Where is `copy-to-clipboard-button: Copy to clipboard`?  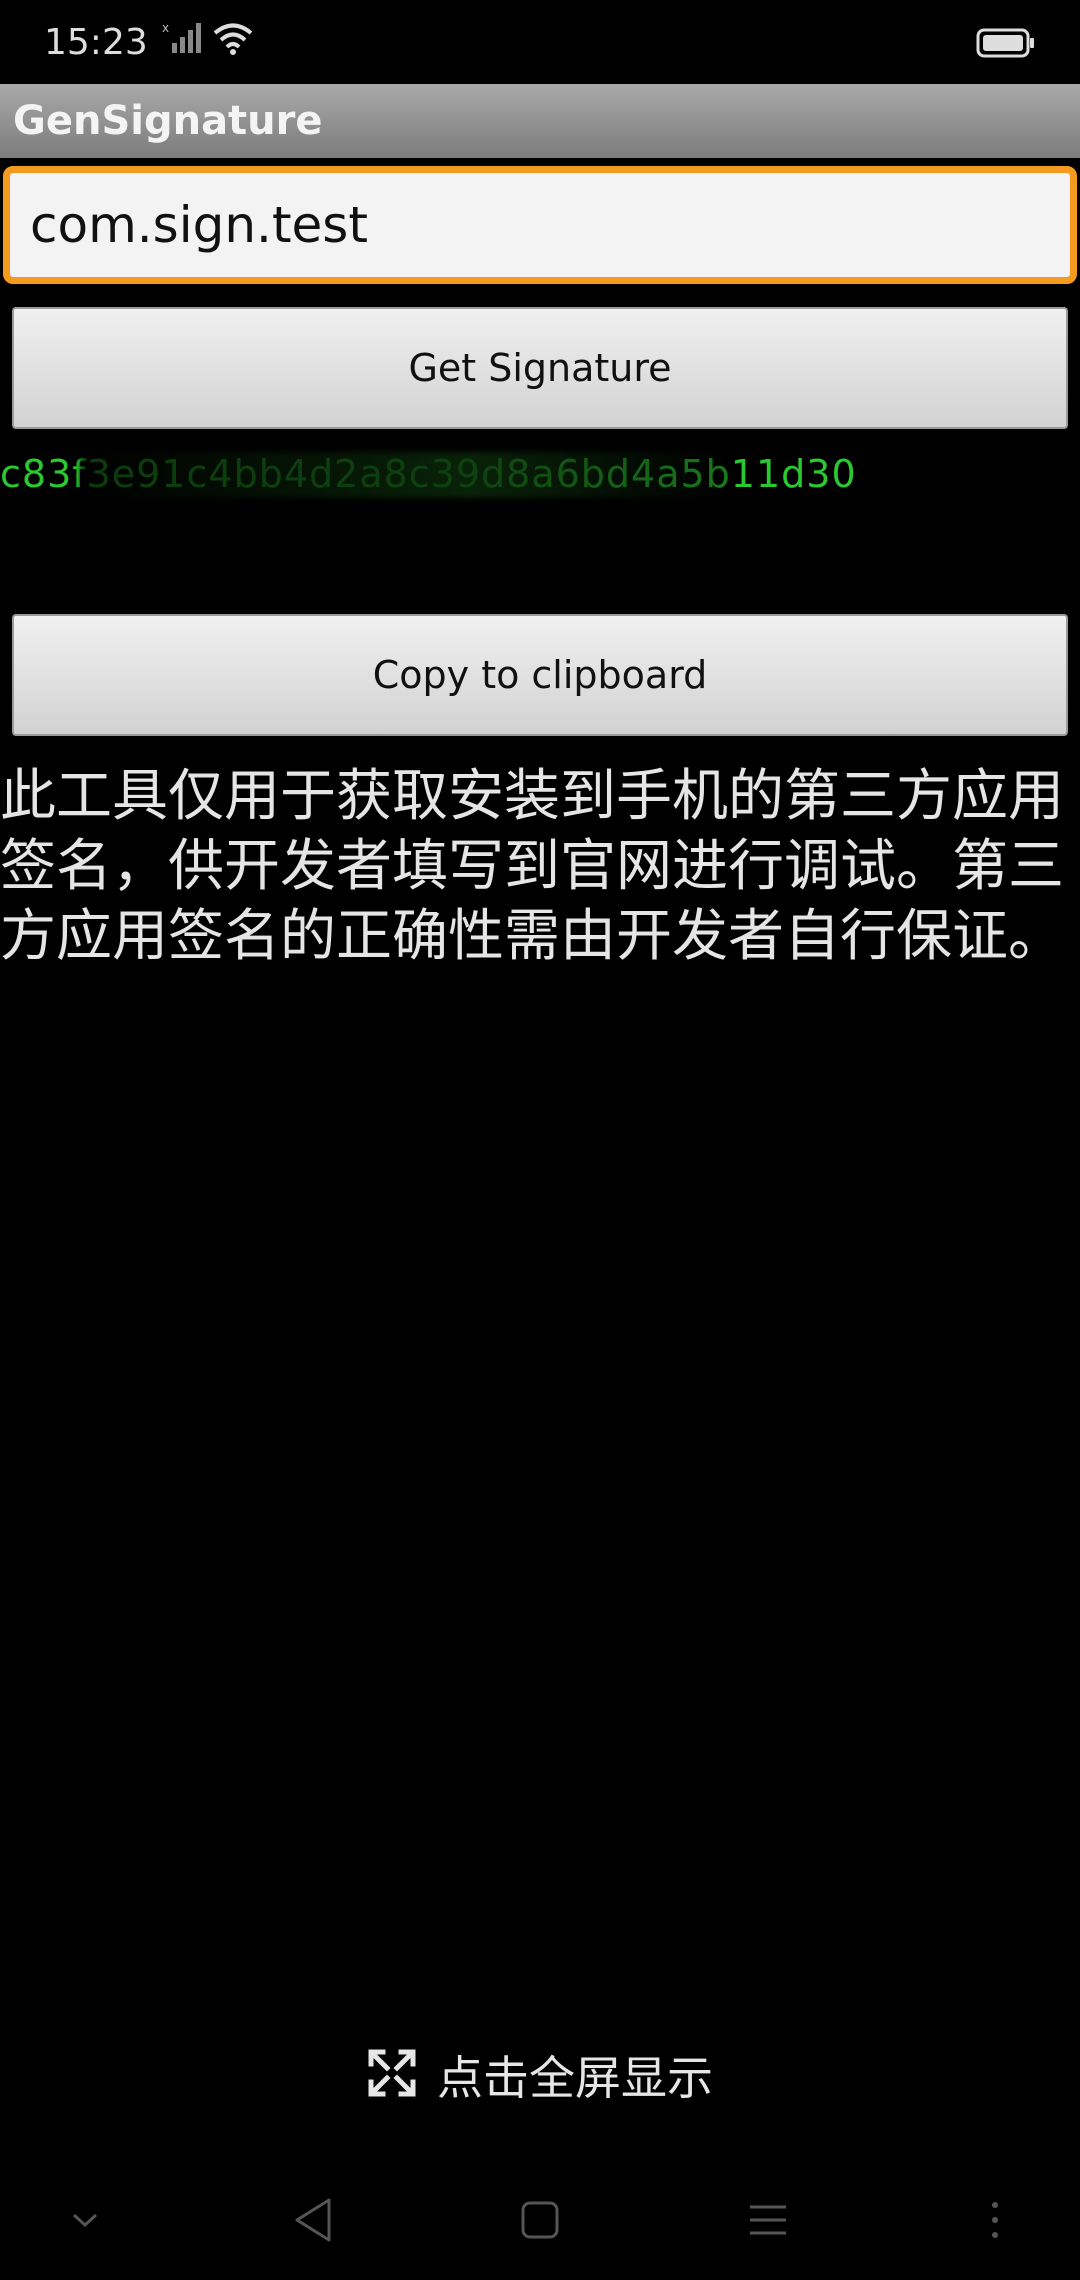 copy-to-clipboard-button: Copy to clipboard is located at coordinates (540, 675).